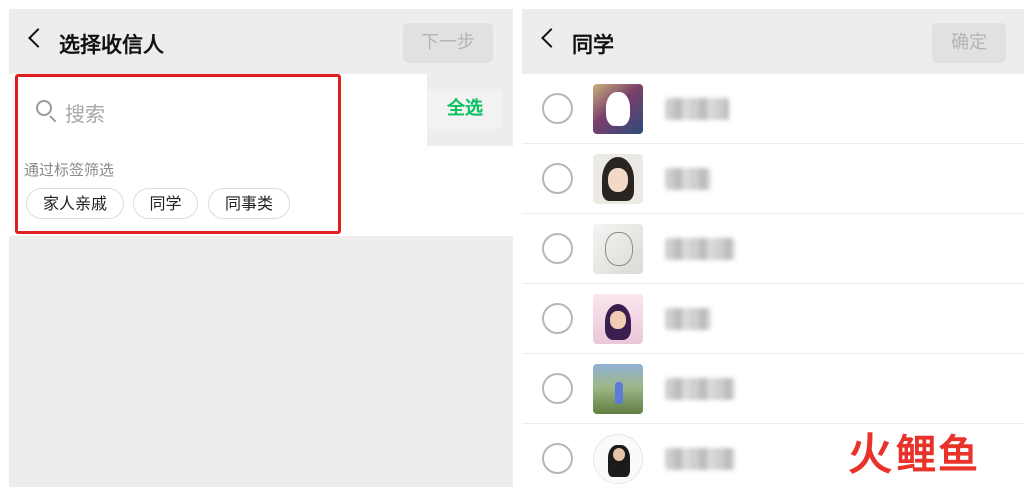  What do you see at coordinates (870, 454) in the screenshot?
I see `watermark-fire-glyph: 火` at bounding box center [870, 454].